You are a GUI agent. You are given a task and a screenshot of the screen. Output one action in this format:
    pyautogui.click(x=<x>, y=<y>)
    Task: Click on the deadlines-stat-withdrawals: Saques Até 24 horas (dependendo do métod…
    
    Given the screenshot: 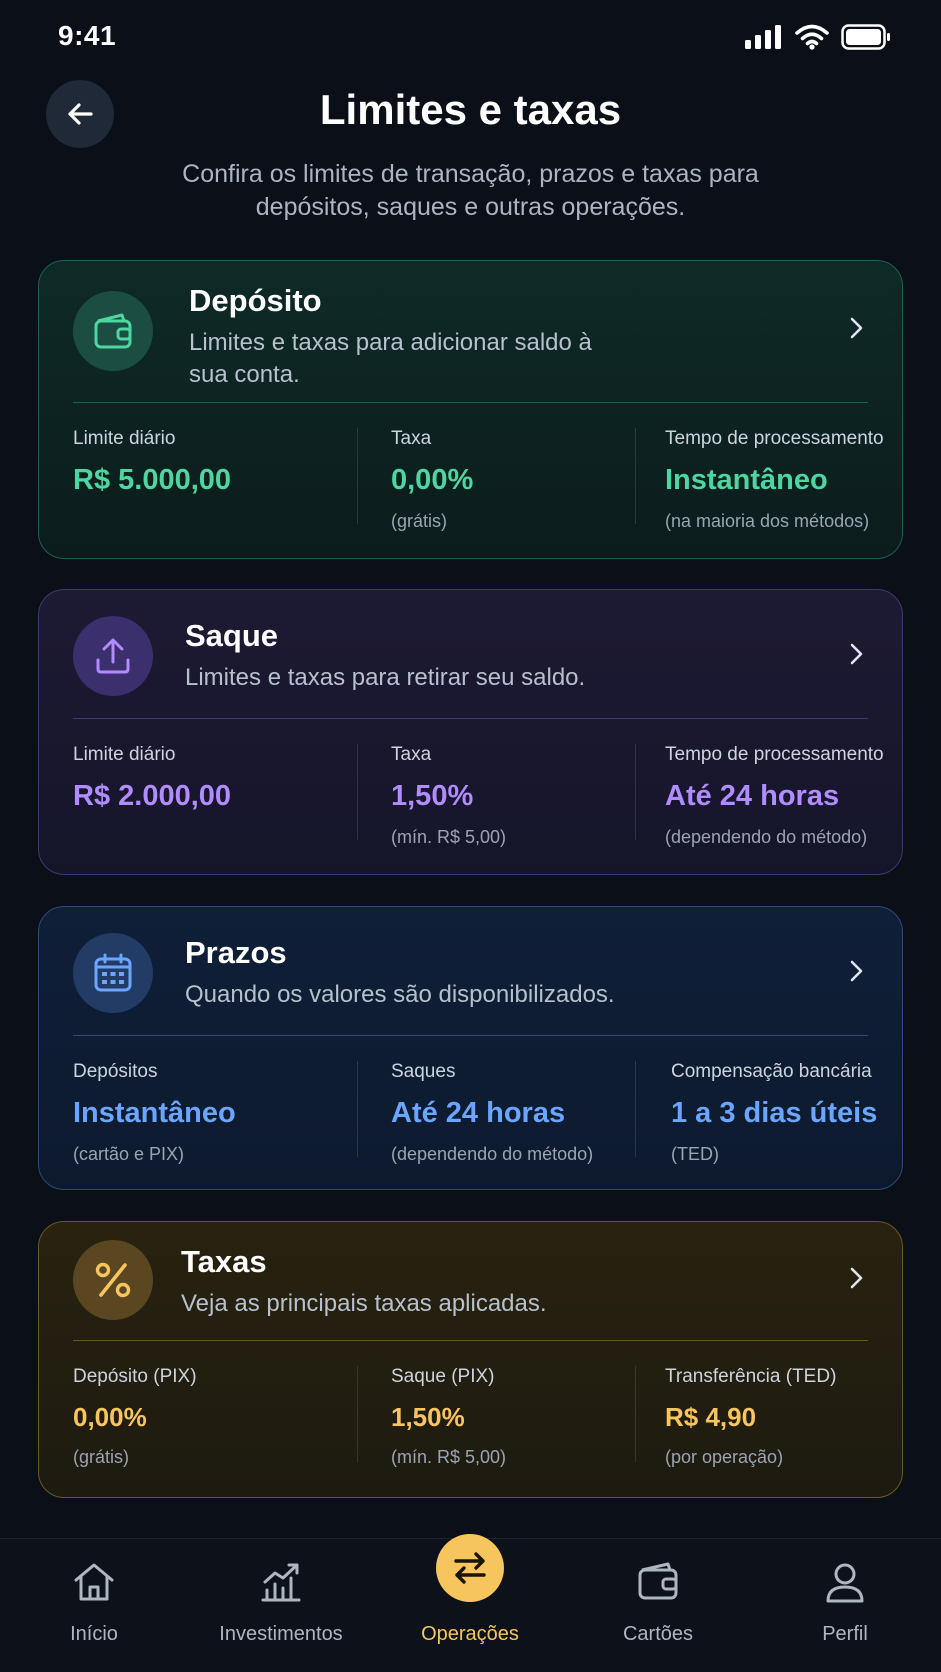 What is the action you would take?
    pyautogui.click(x=496, y=1113)
    